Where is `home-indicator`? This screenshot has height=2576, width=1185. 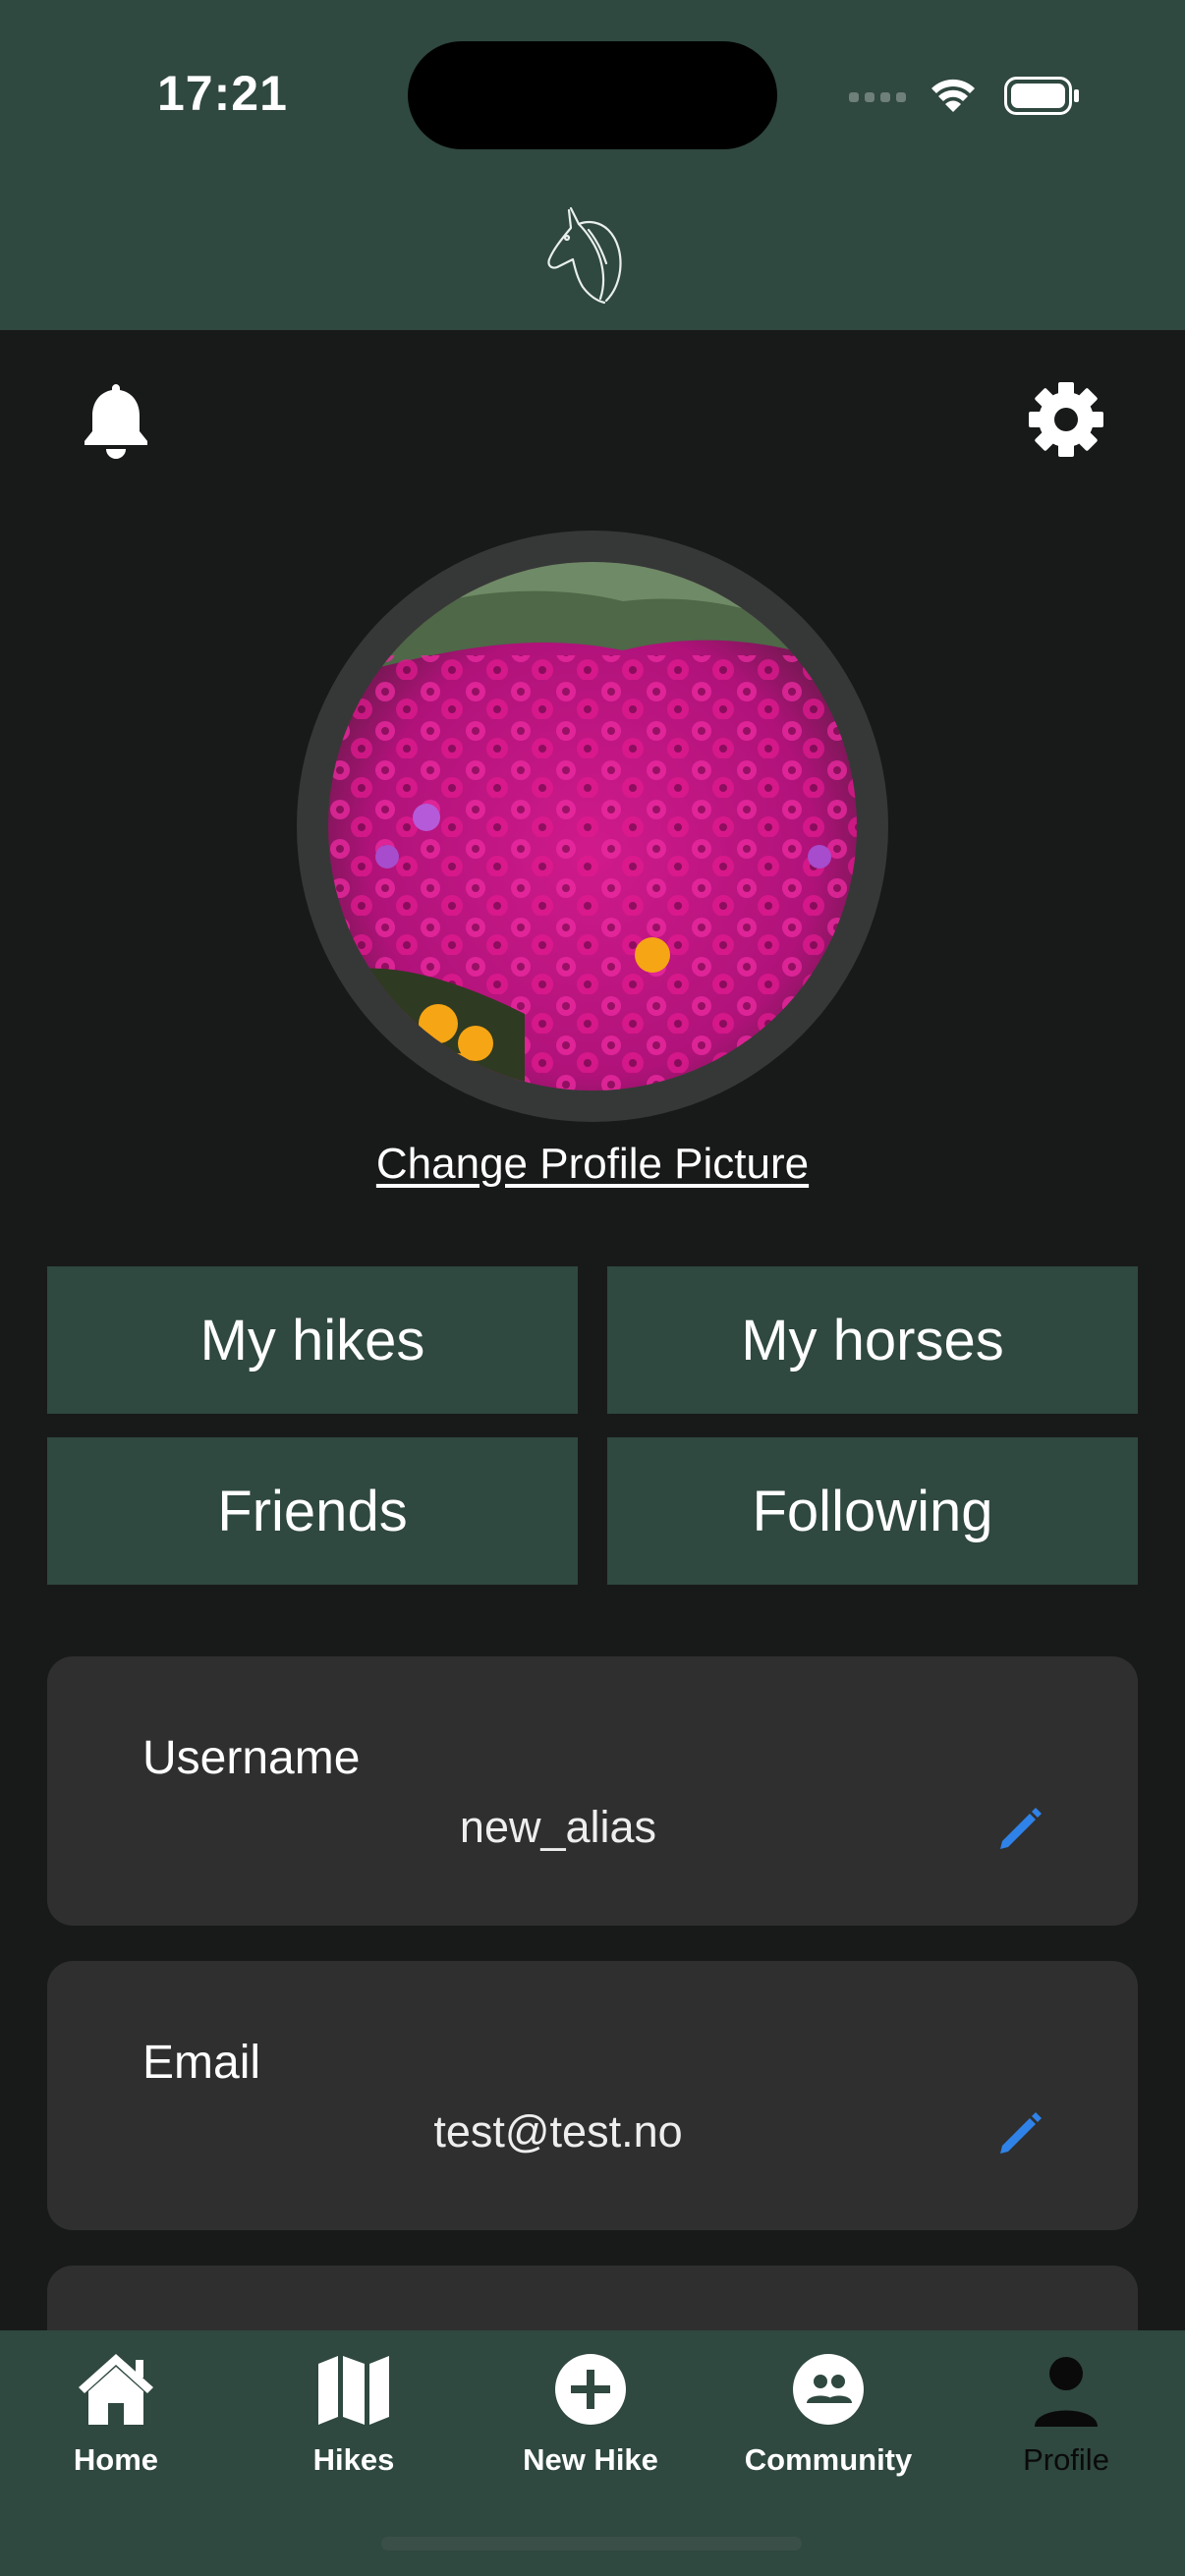 home-indicator is located at coordinates (592, 2543).